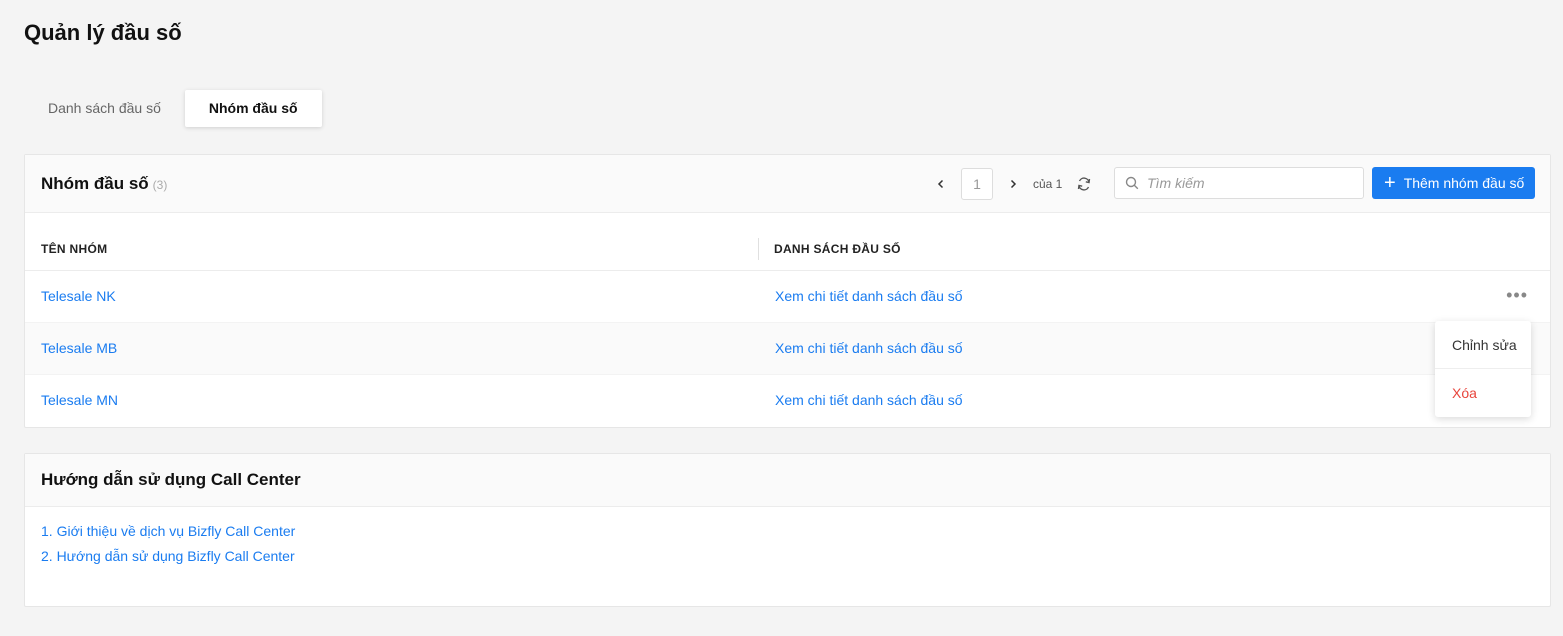  What do you see at coordinates (977, 184) in the screenshot?
I see `page-number-input` at bounding box center [977, 184].